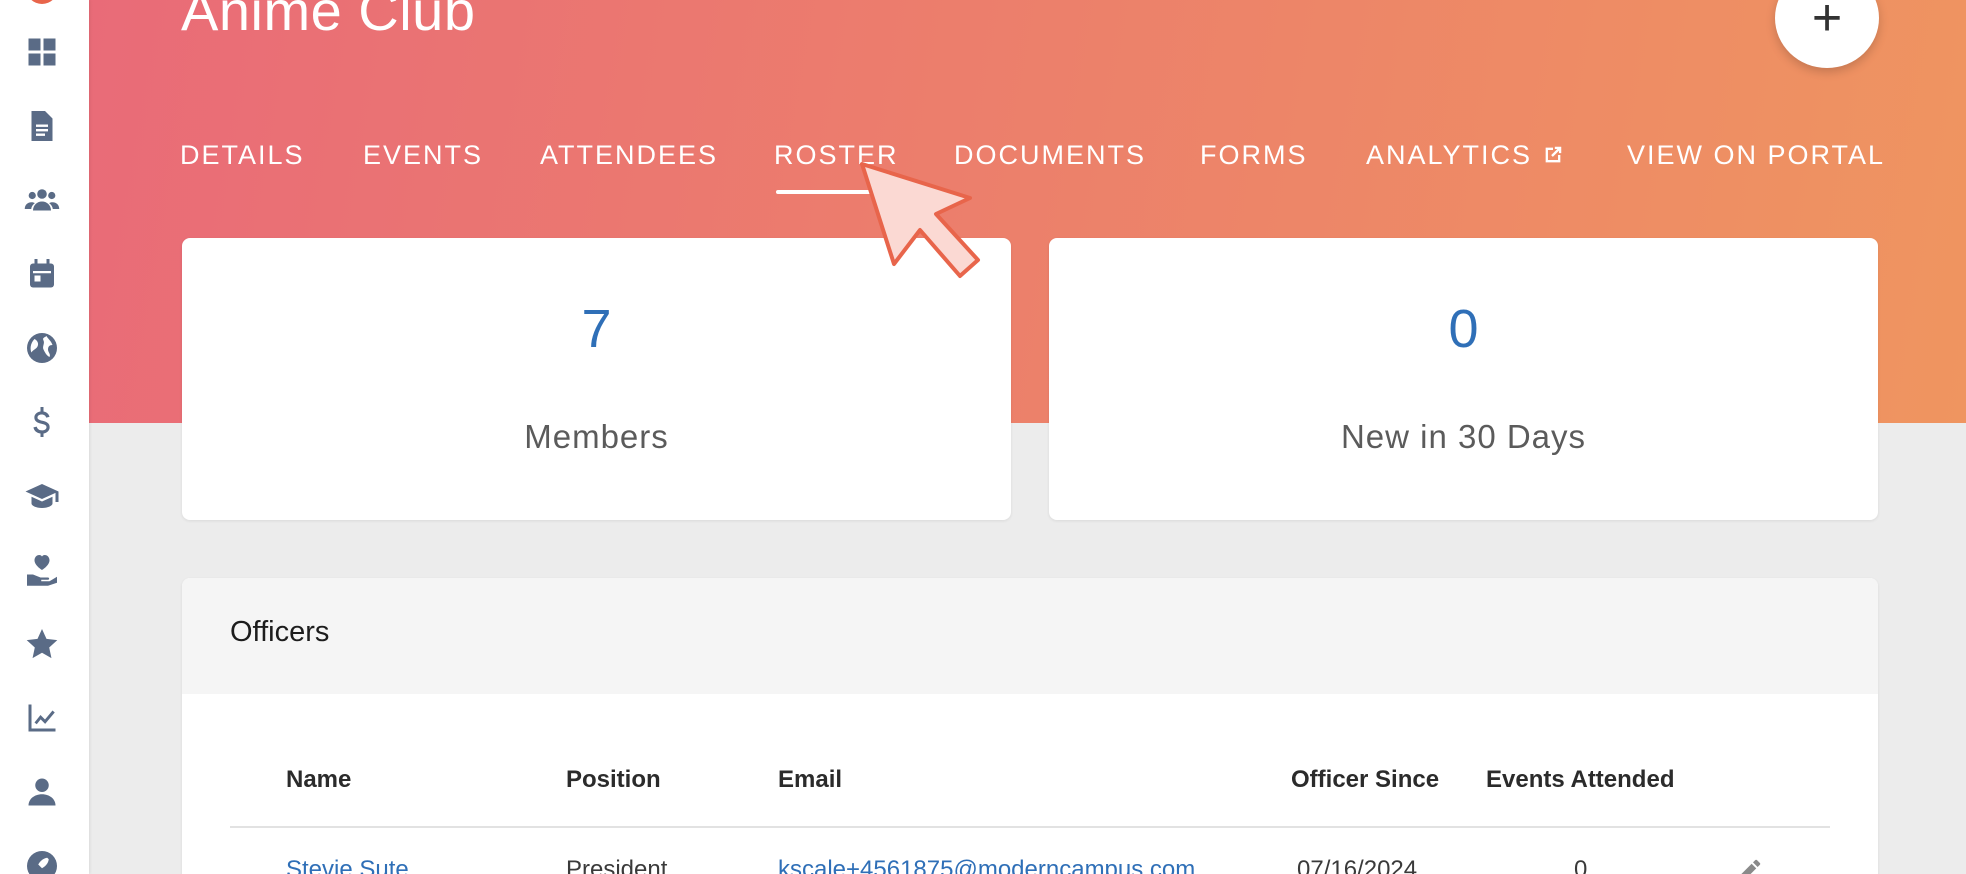 The width and height of the screenshot is (1966, 874). Describe the element at coordinates (42, 126) in the screenshot. I see `document-icon` at that location.